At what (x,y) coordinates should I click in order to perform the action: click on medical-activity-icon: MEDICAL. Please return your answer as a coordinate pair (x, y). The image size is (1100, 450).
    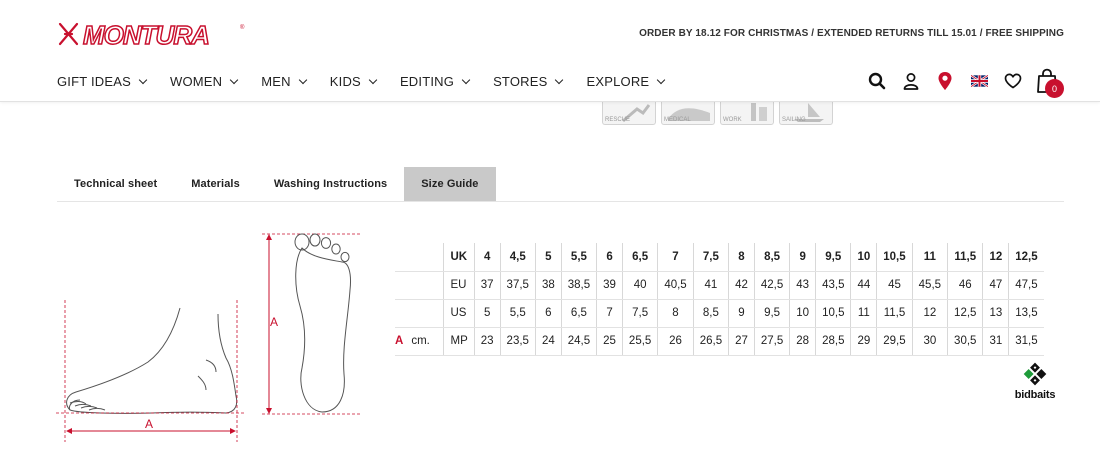
    Looking at the image, I should click on (688, 113).